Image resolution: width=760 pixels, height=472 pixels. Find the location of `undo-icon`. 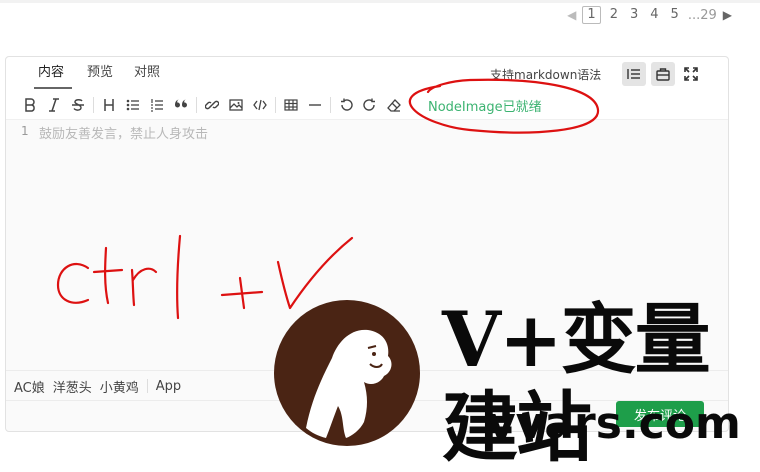

undo-icon is located at coordinates (346, 105).